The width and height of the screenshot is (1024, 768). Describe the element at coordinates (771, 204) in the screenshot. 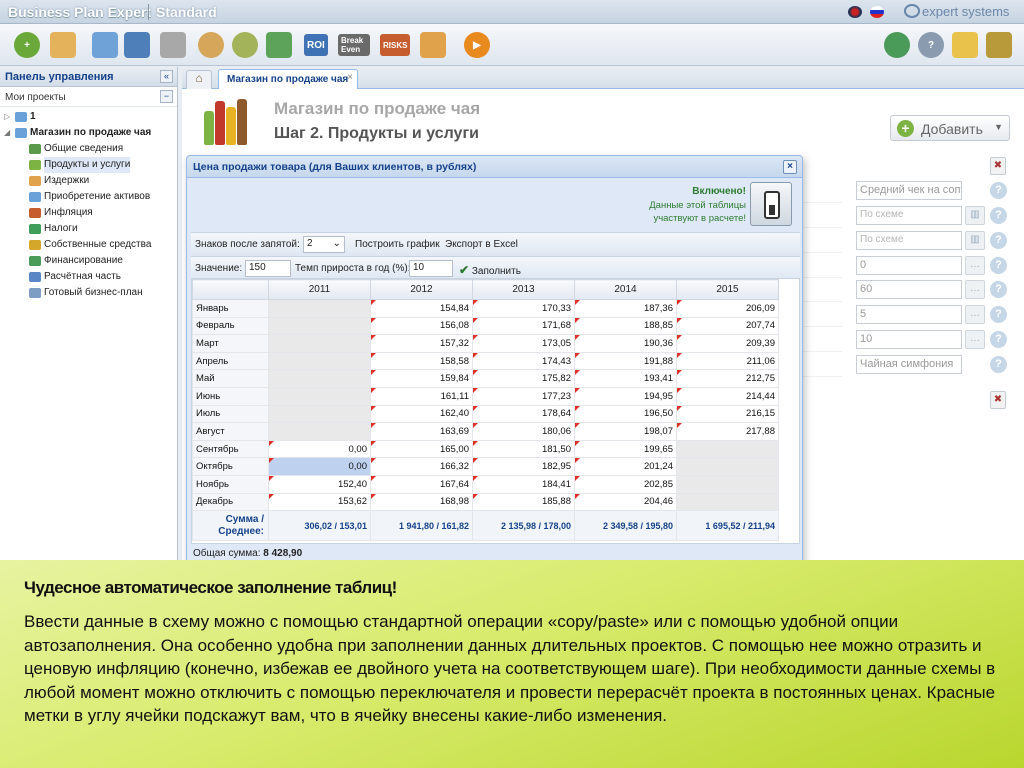

I see `enable-switch` at that location.